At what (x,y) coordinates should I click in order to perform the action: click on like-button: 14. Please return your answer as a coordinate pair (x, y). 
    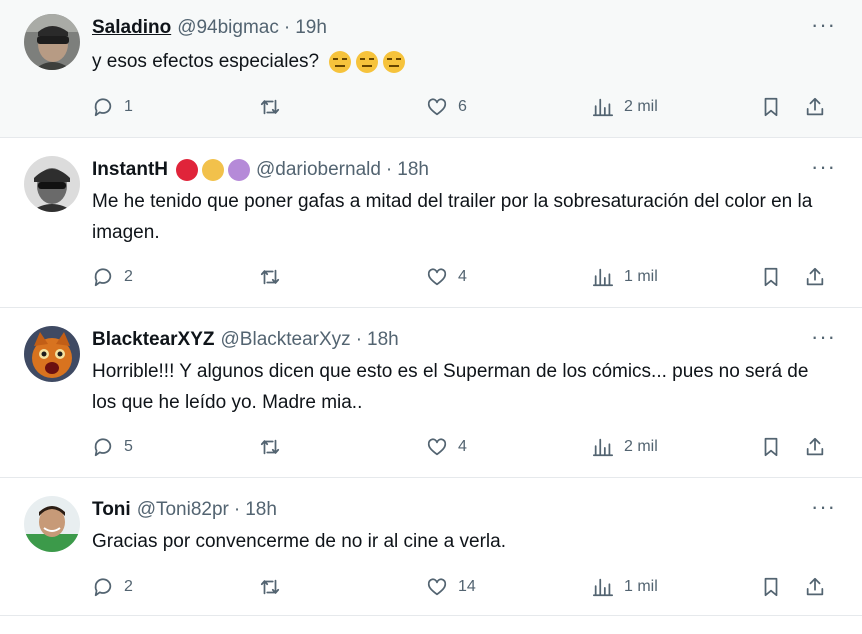
    Looking at the image, I should click on (451, 587).